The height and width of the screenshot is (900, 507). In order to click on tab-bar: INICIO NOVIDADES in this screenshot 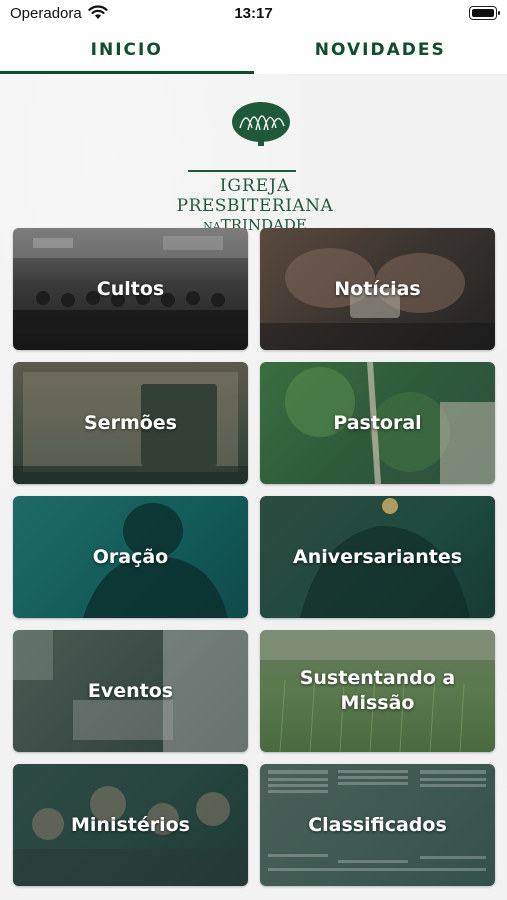, I will do `click(253, 50)`.